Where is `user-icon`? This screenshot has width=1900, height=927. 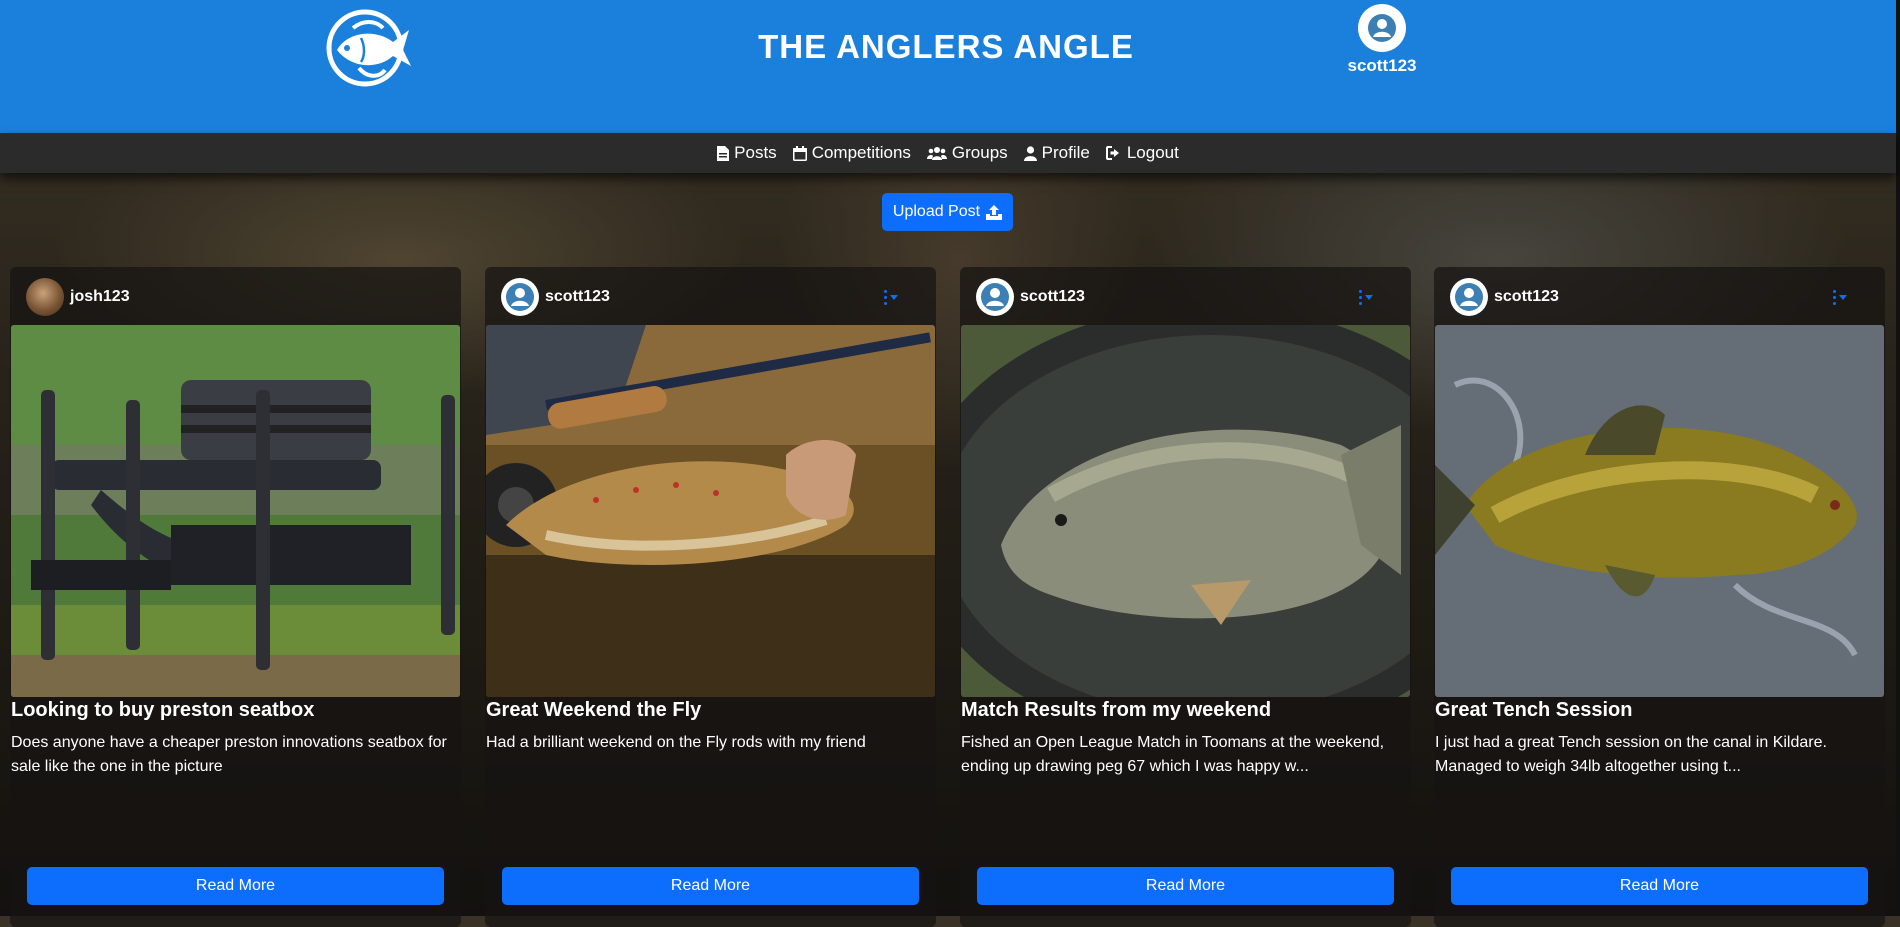 user-icon is located at coordinates (1030, 153).